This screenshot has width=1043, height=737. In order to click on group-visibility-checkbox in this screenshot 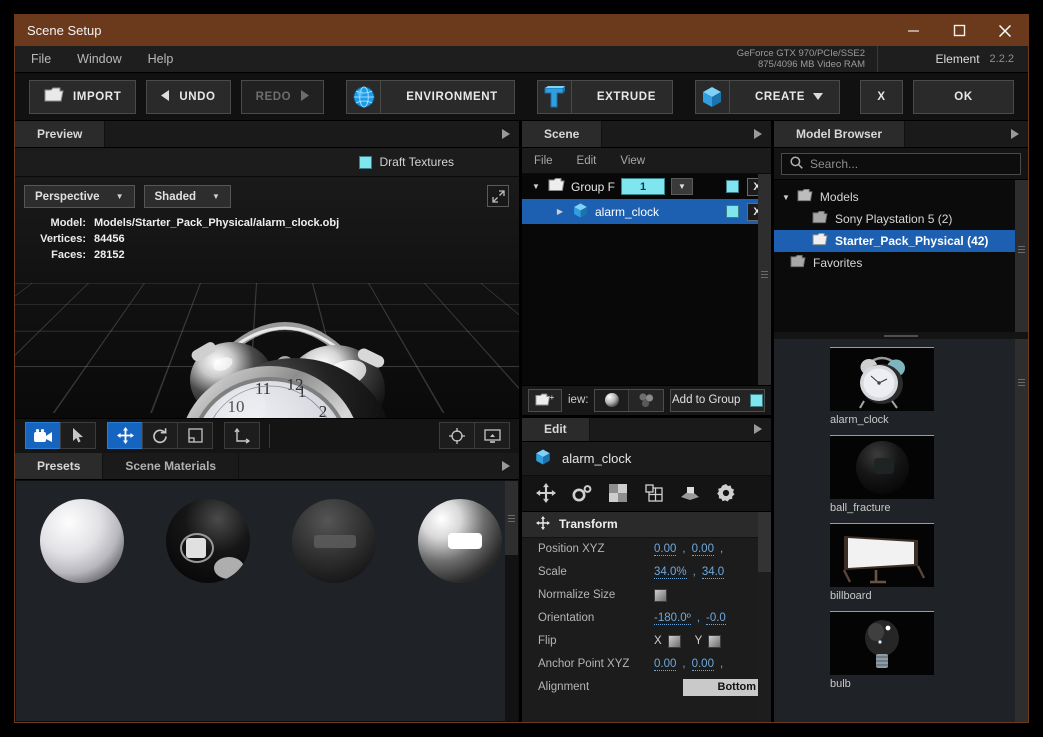, I will do `click(732, 186)`.